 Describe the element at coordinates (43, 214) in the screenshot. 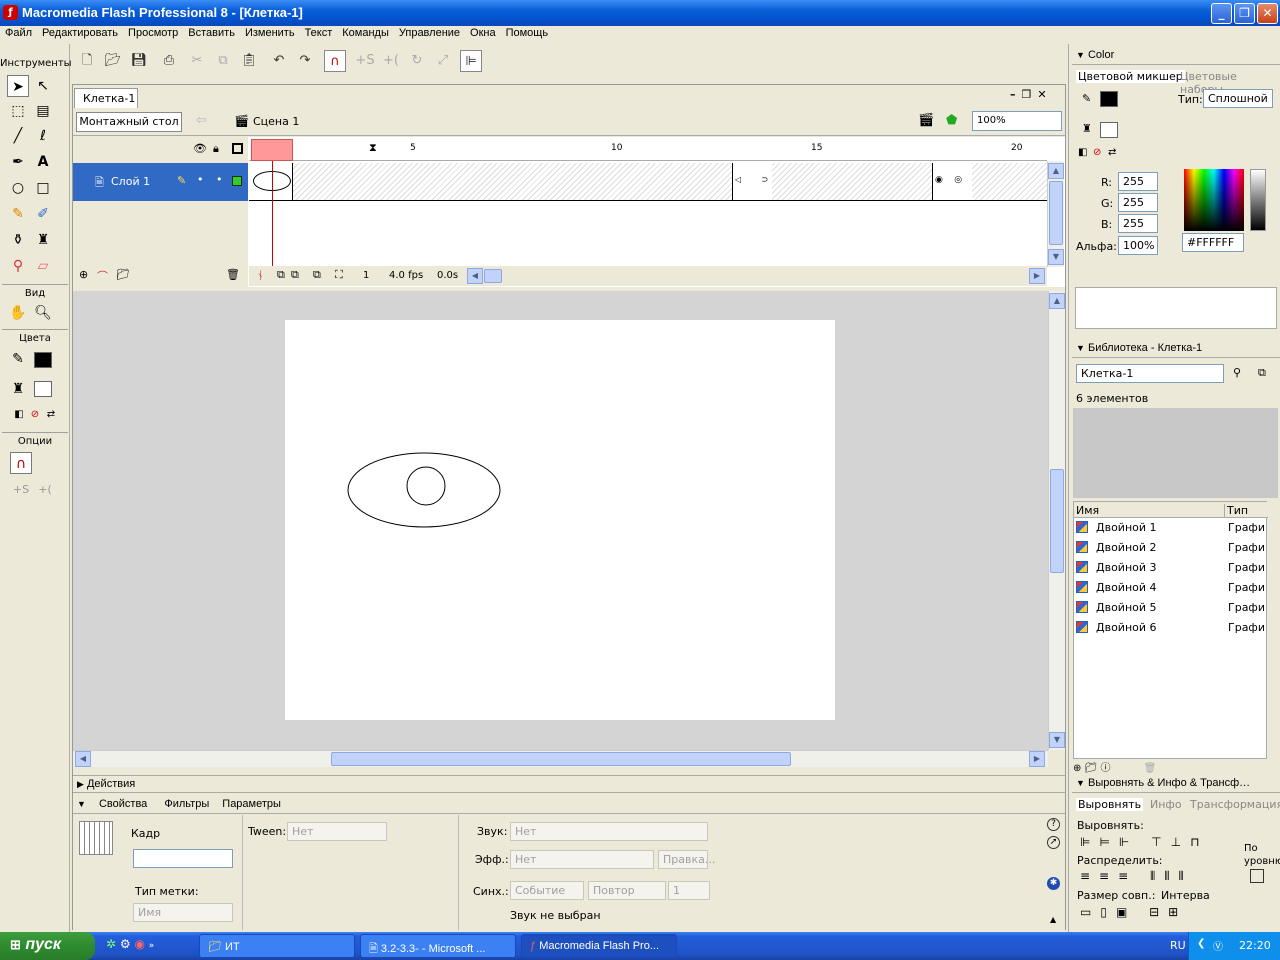

I see `brush-tool-icon: ✐` at that location.